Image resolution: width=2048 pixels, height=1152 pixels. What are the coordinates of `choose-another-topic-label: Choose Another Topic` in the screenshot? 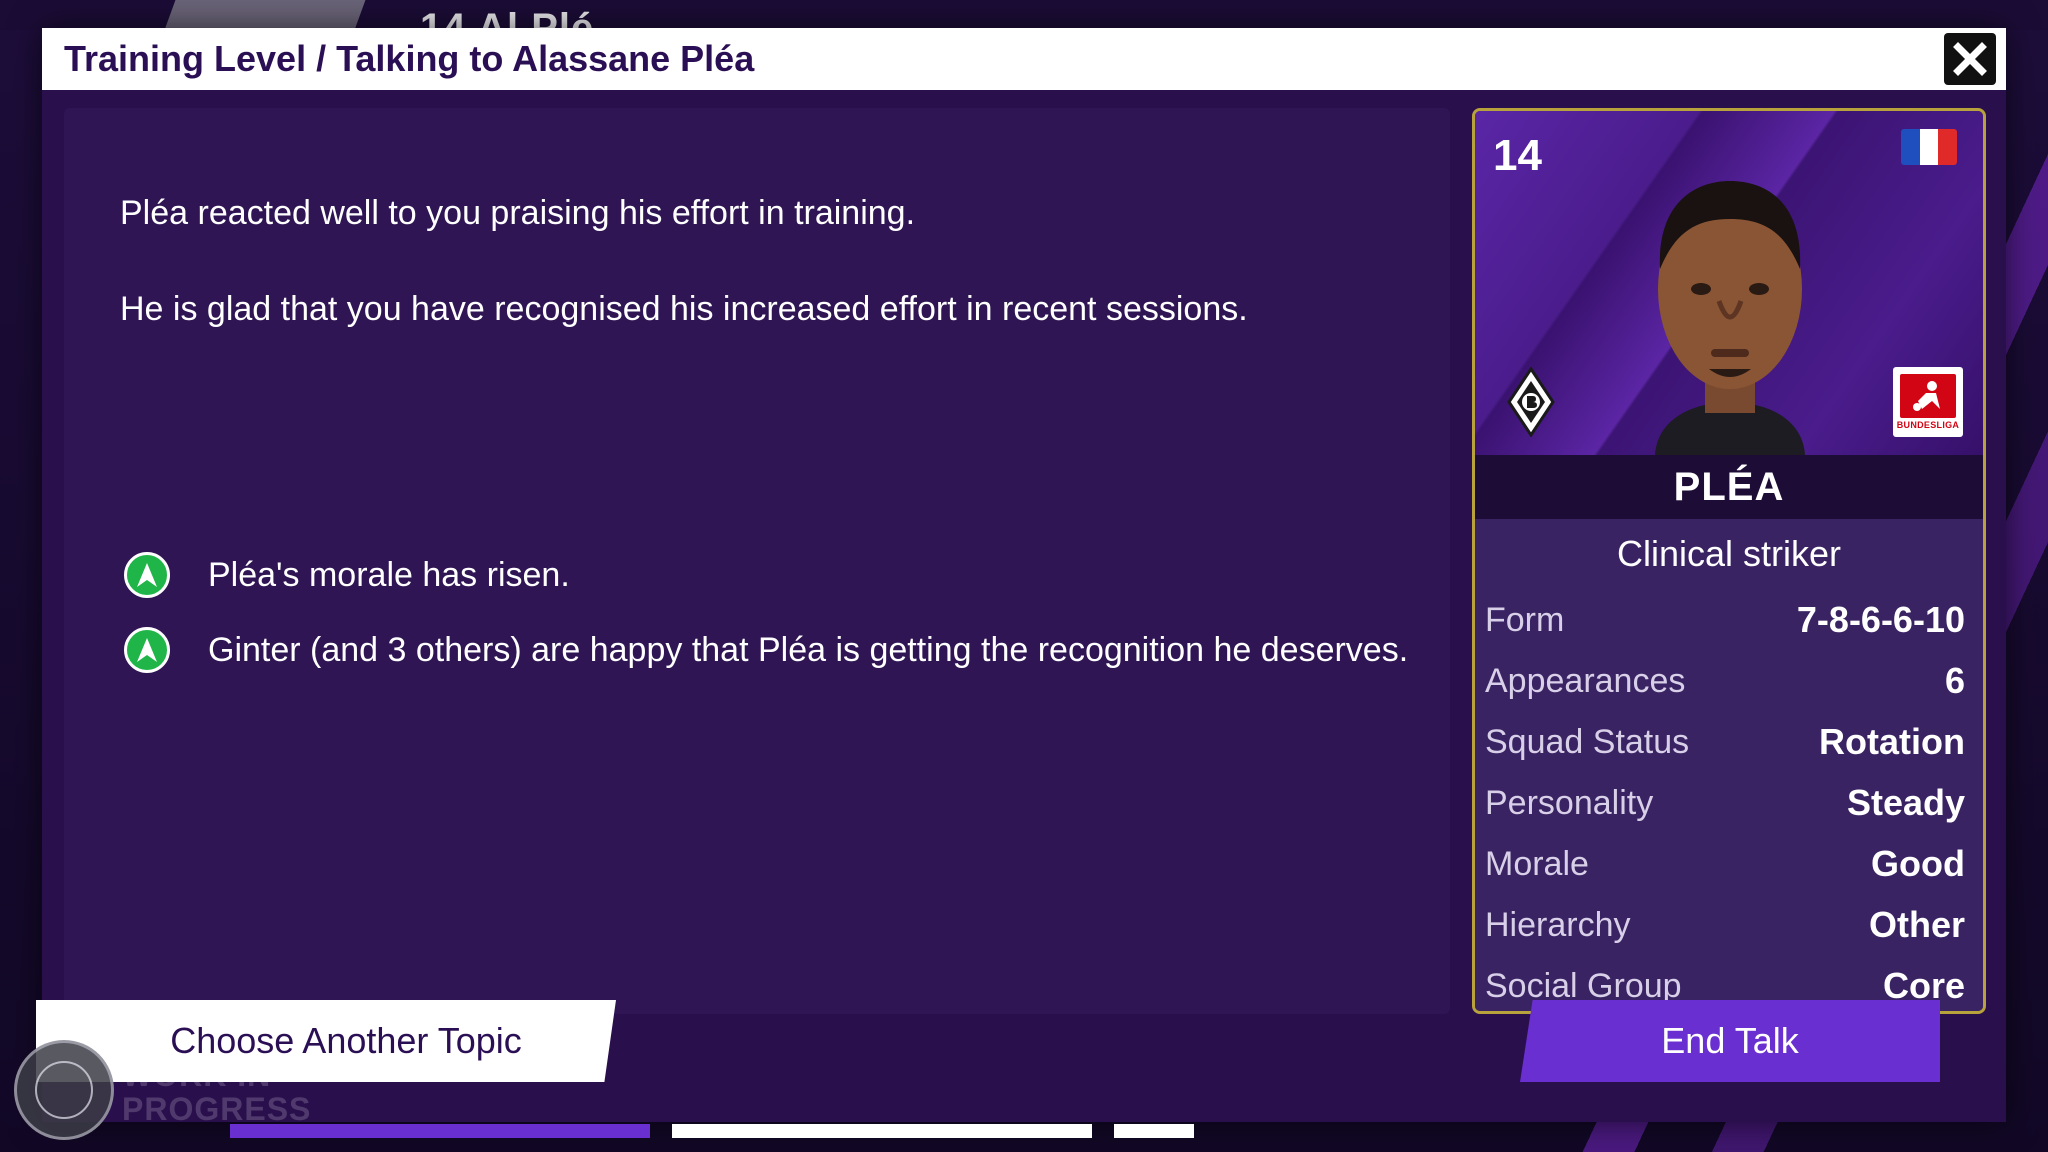 It's located at (346, 1040).